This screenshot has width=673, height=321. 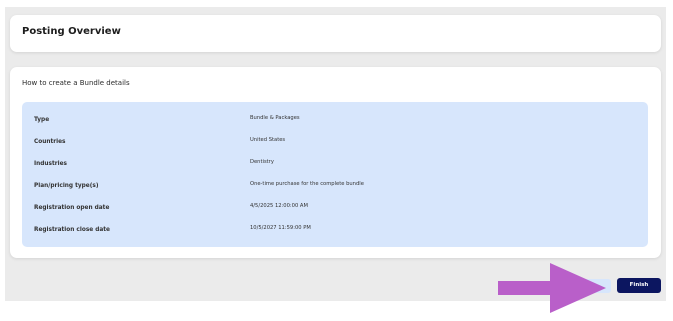 I want to click on arrow-right-icon, so click(x=552, y=288).